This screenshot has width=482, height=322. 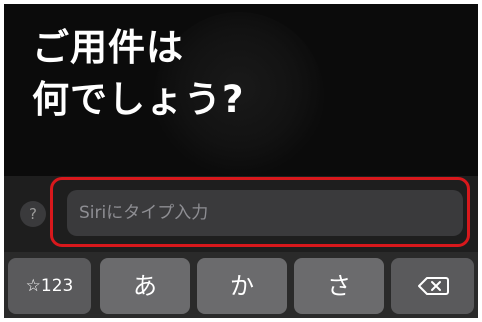 I want to click on siri-text-input: Siriにタイプ入力, so click(x=265, y=213).